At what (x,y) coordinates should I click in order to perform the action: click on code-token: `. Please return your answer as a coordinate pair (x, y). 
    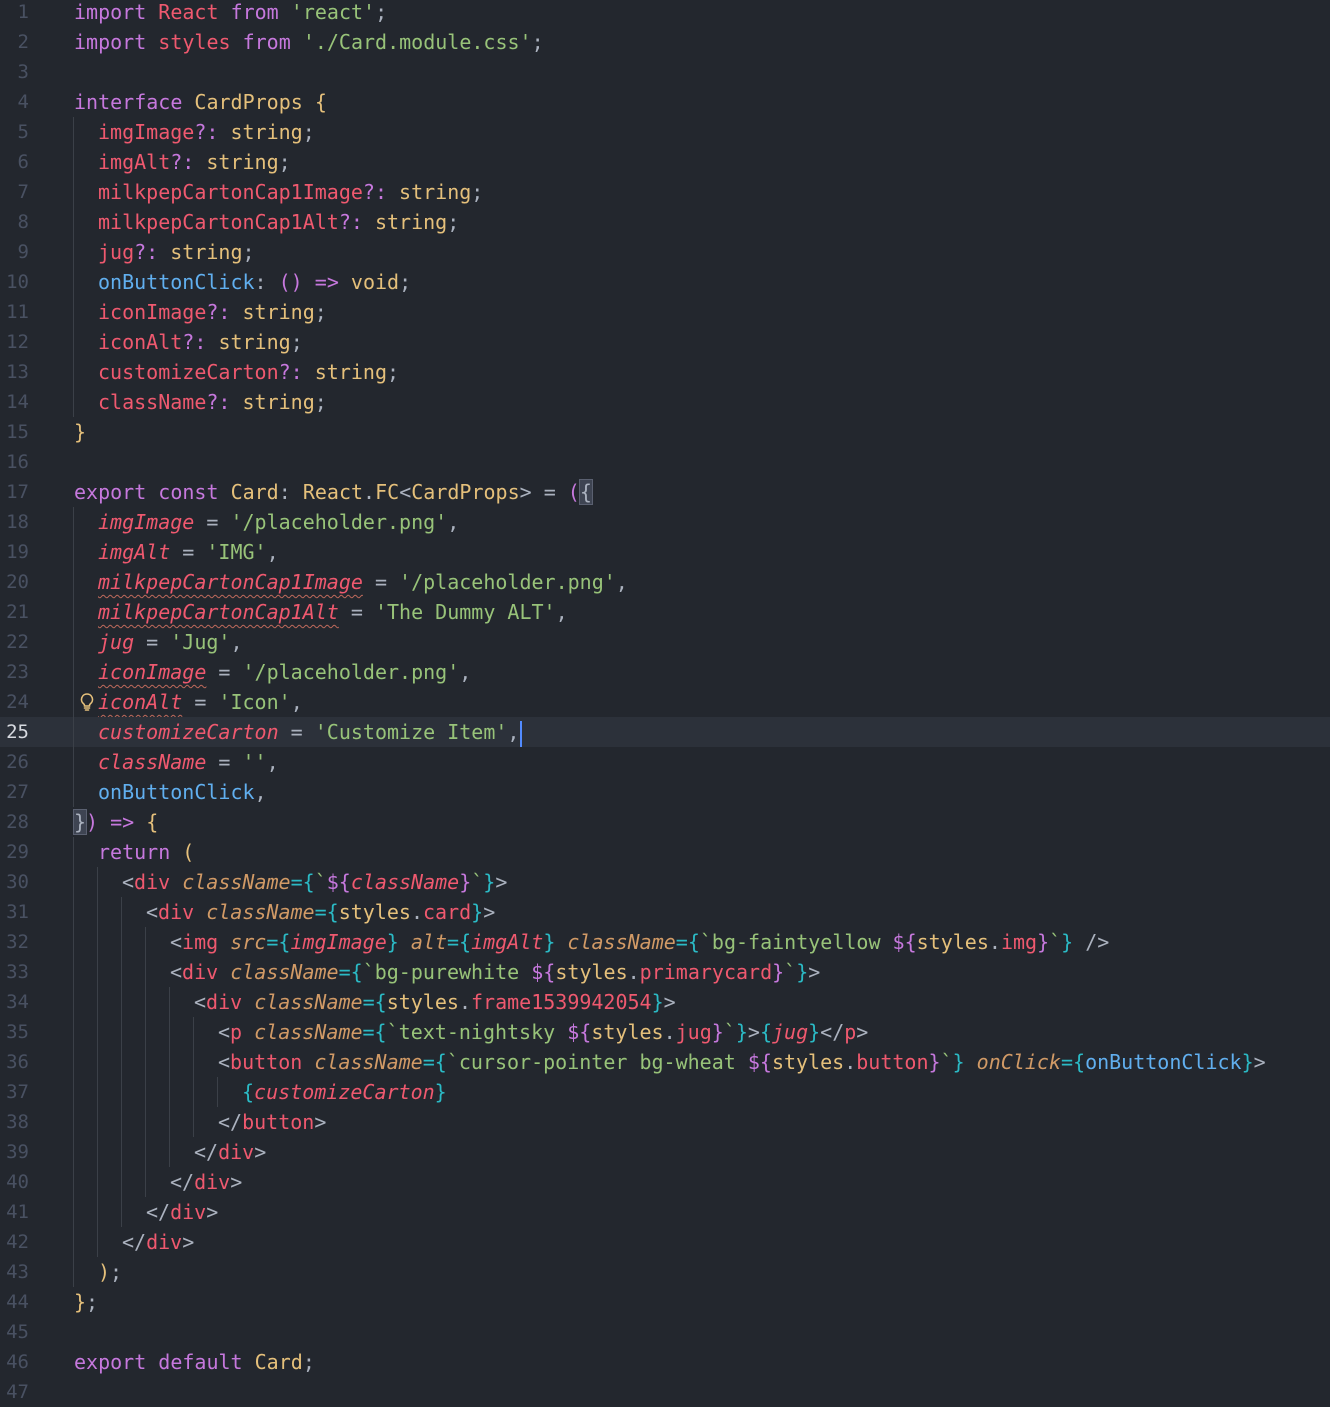
    Looking at the image, I should click on (1055, 942).